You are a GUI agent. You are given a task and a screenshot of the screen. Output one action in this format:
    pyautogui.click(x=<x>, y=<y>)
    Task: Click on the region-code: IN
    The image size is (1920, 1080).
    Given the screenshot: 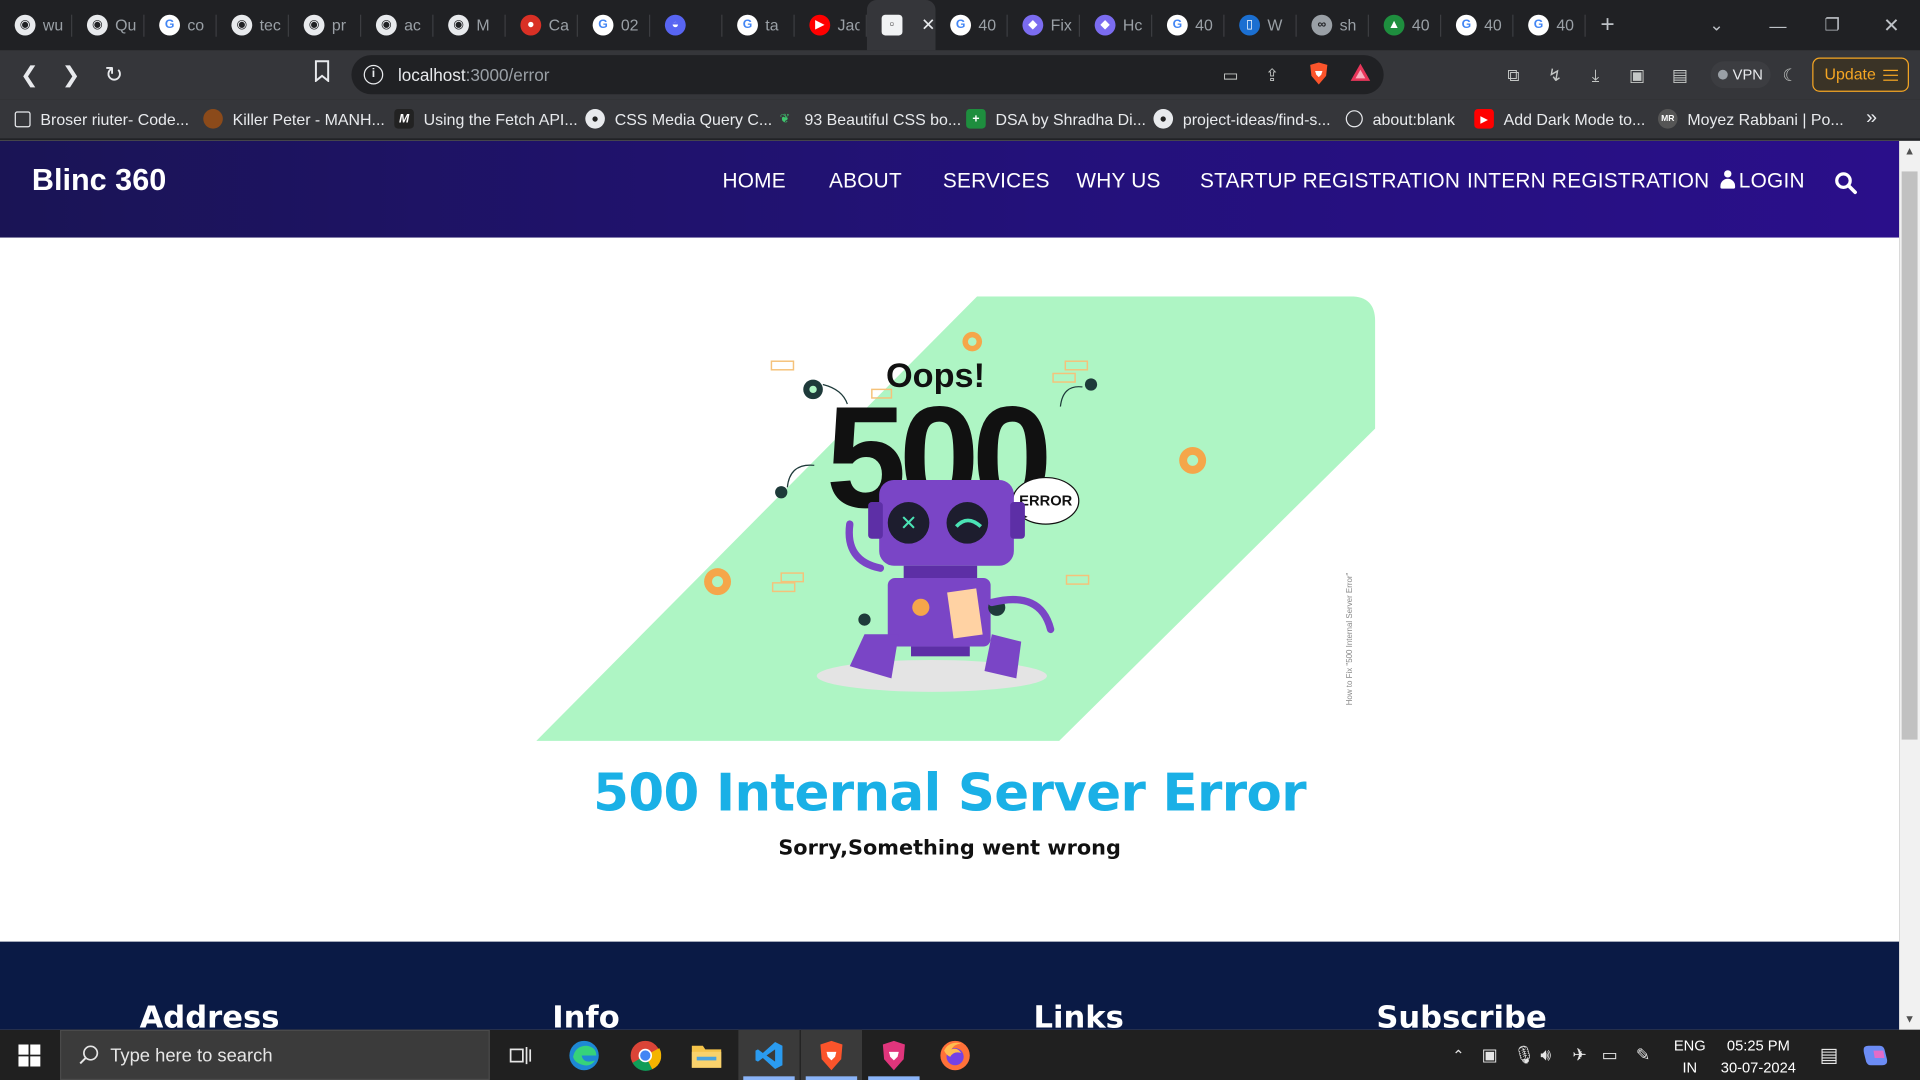 What is the action you would take?
    pyautogui.click(x=1690, y=1068)
    